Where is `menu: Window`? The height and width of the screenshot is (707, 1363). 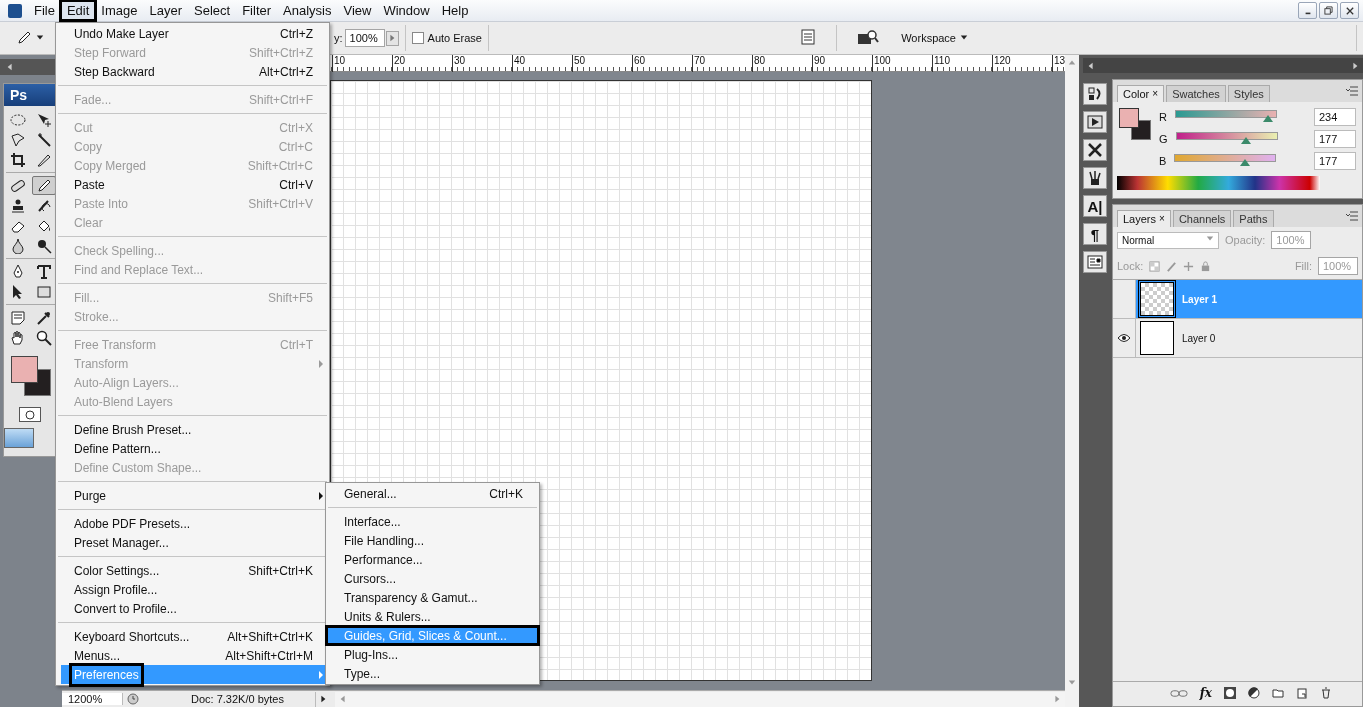
menu: Window is located at coordinates (406, 10).